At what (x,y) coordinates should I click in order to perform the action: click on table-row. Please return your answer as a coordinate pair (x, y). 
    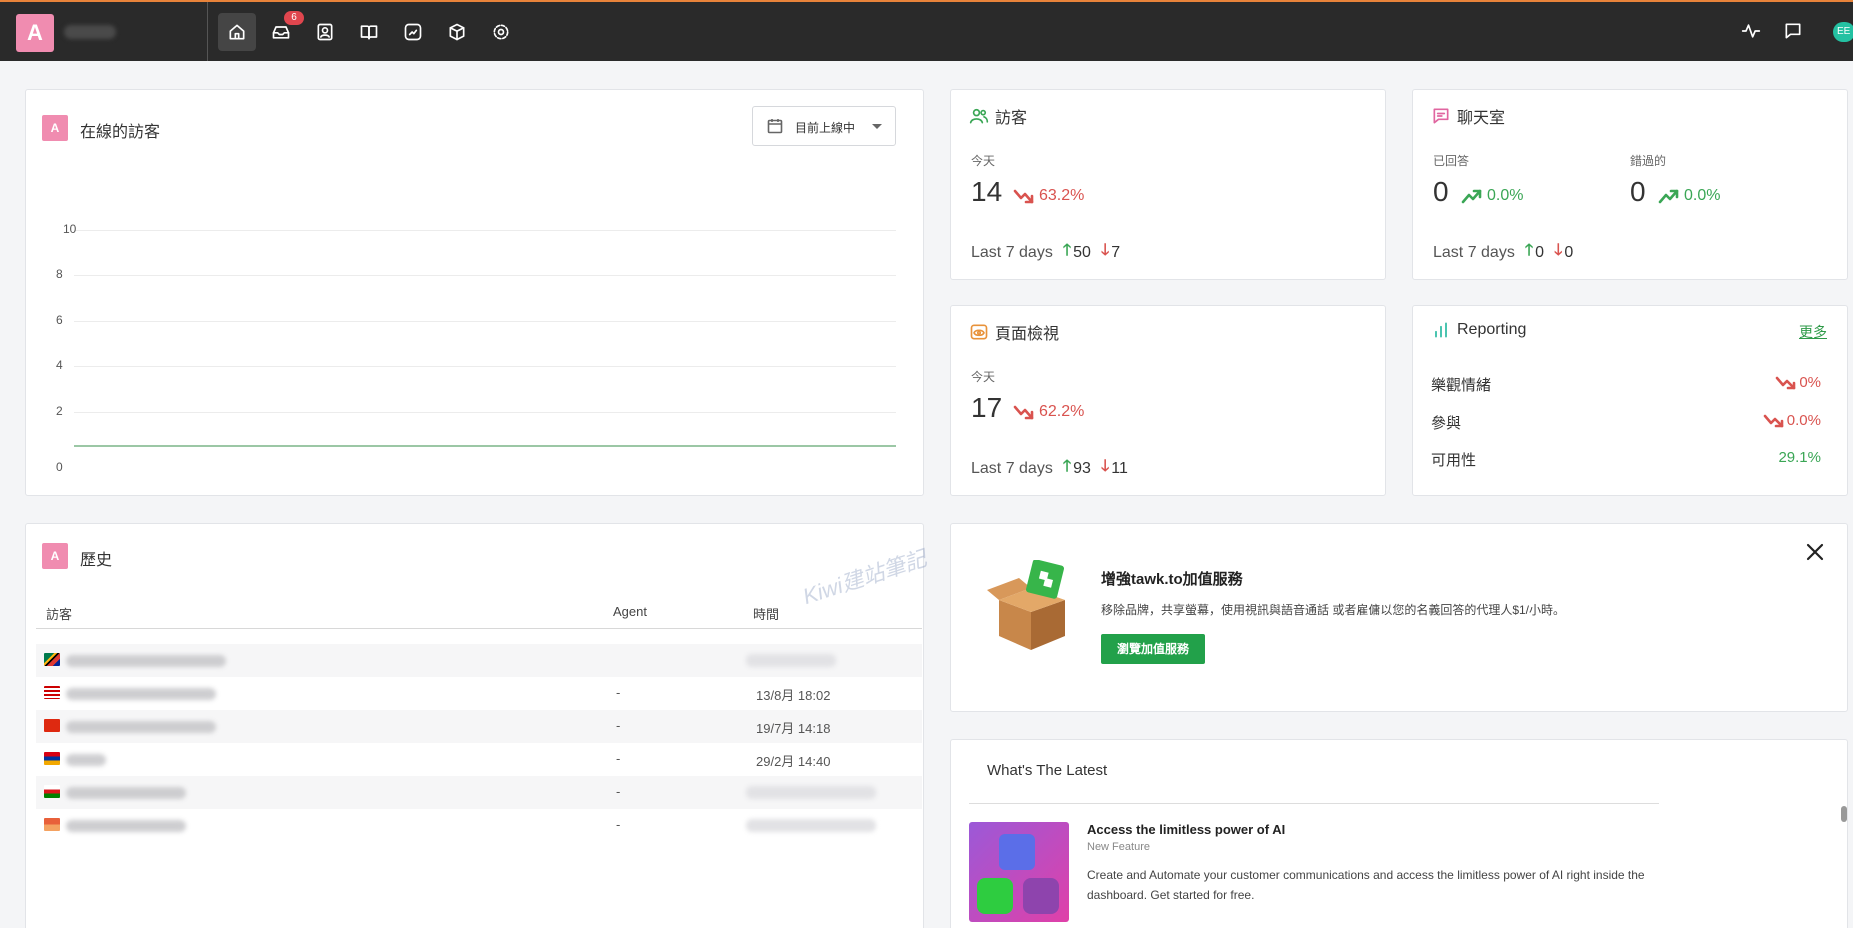
    Looking at the image, I should click on (479, 660).